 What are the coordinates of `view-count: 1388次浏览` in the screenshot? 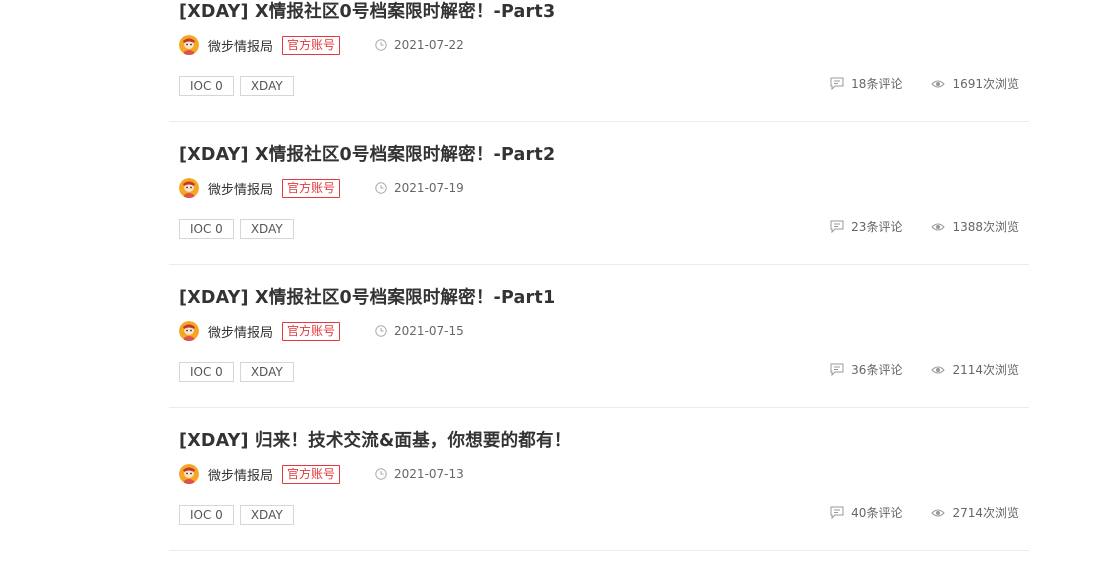 It's located at (975, 226).